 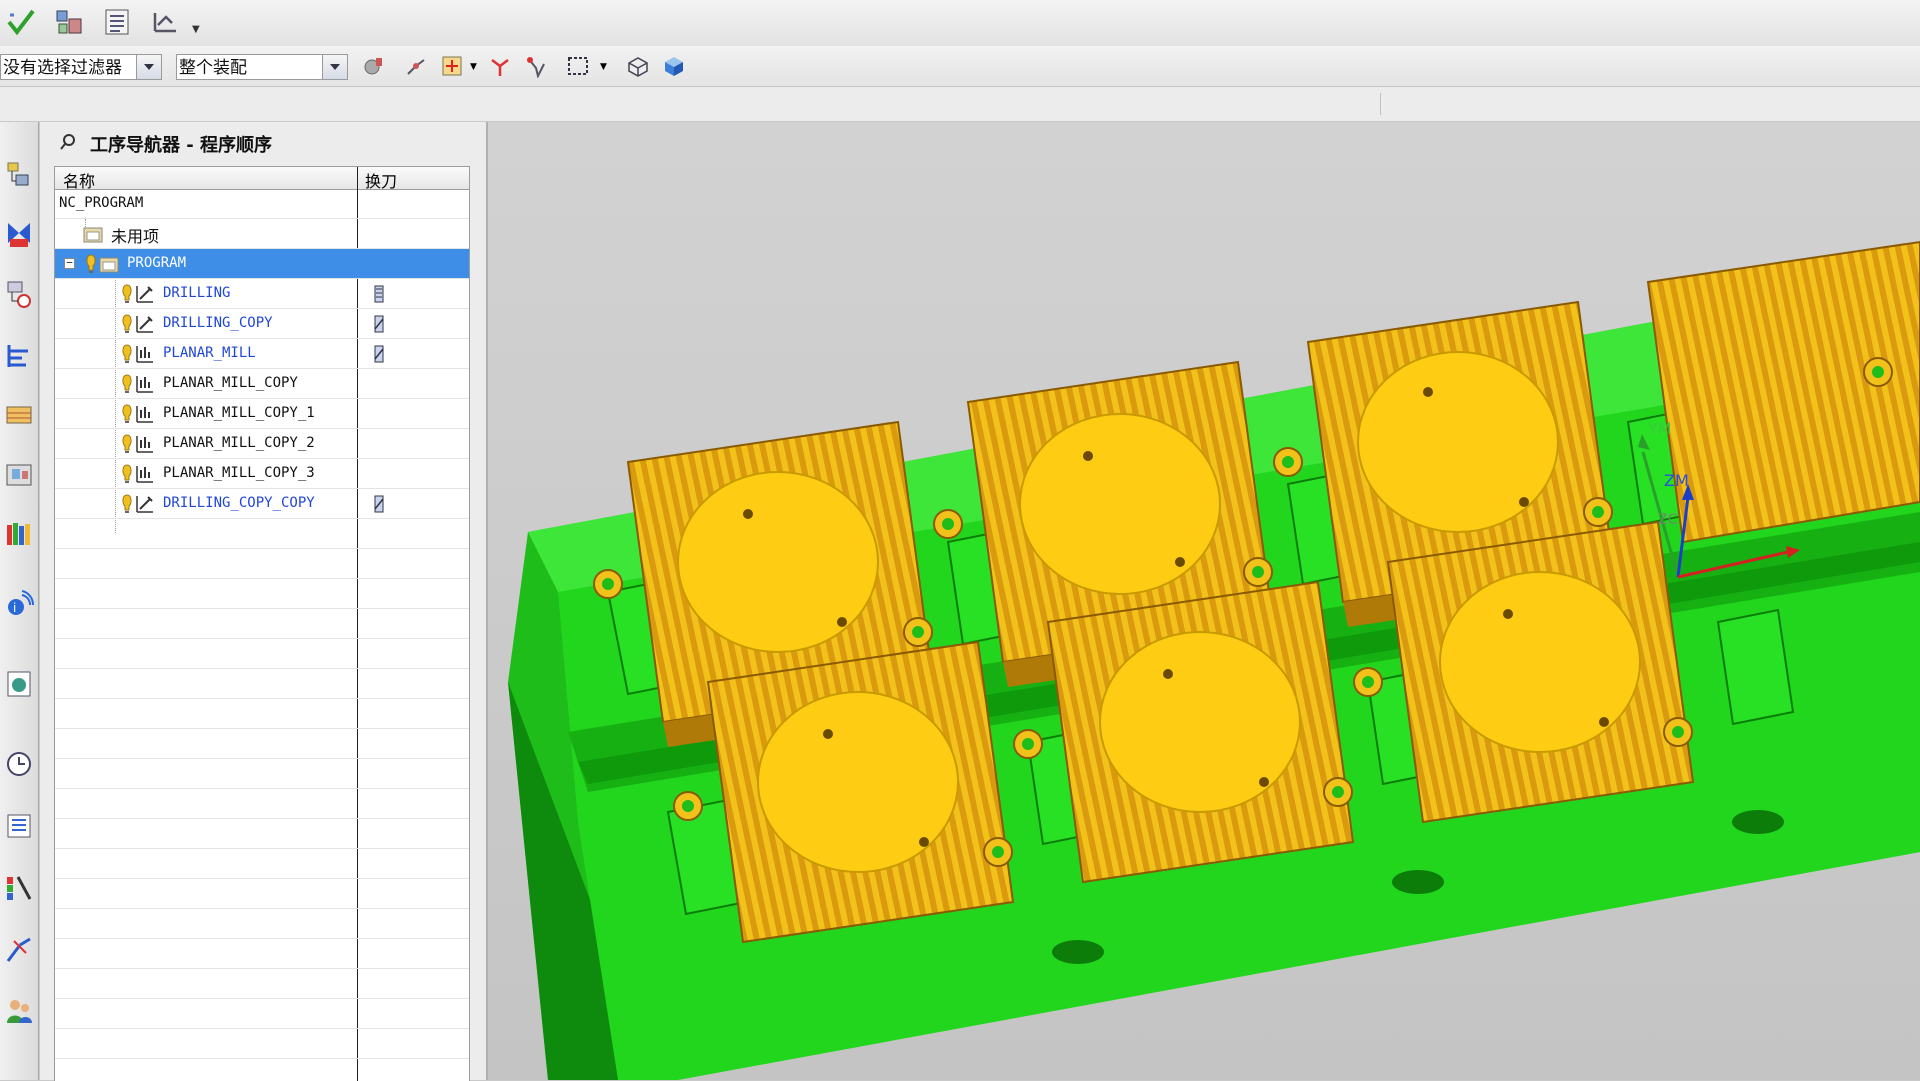 I want to click on tree-row-label: DRILLING, so click(x=197, y=293).